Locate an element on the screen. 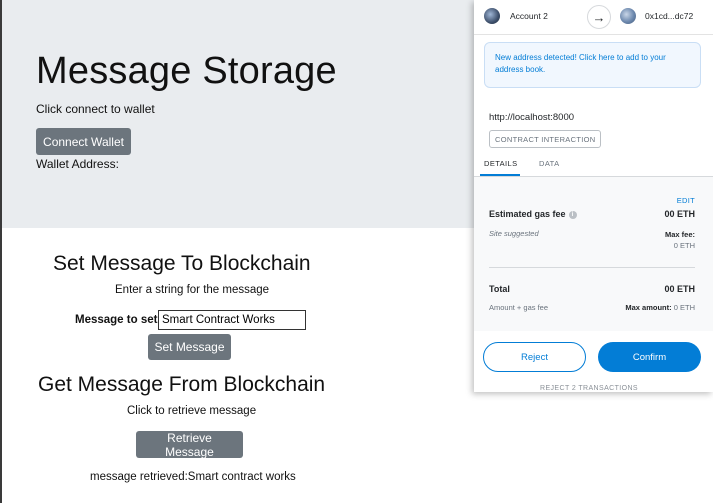  max-fee-value: 0 ETH is located at coordinates (684, 245).